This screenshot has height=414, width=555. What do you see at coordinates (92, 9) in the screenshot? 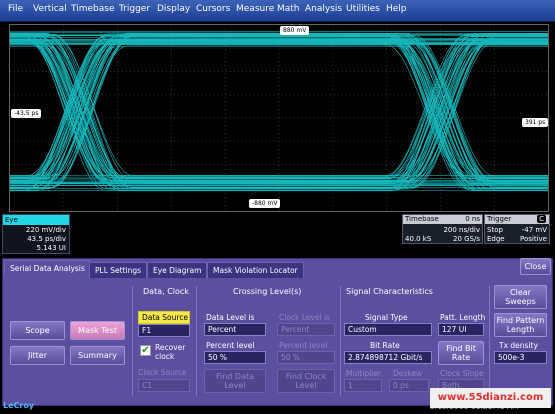
I see `menu-timebase: Timebase` at bounding box center [92, 9].